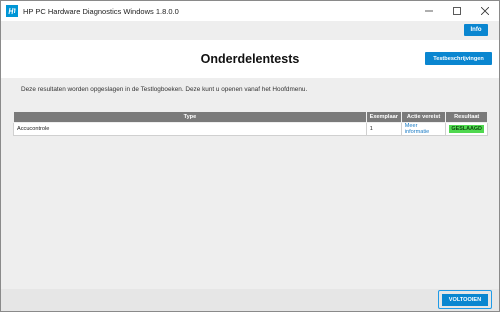 This screenshot has height=312, width=500. What do you see at coordinates (190, 129) in the screenshot?
I see `cell-type: Accucontrole` at bounding box center [190, 129].